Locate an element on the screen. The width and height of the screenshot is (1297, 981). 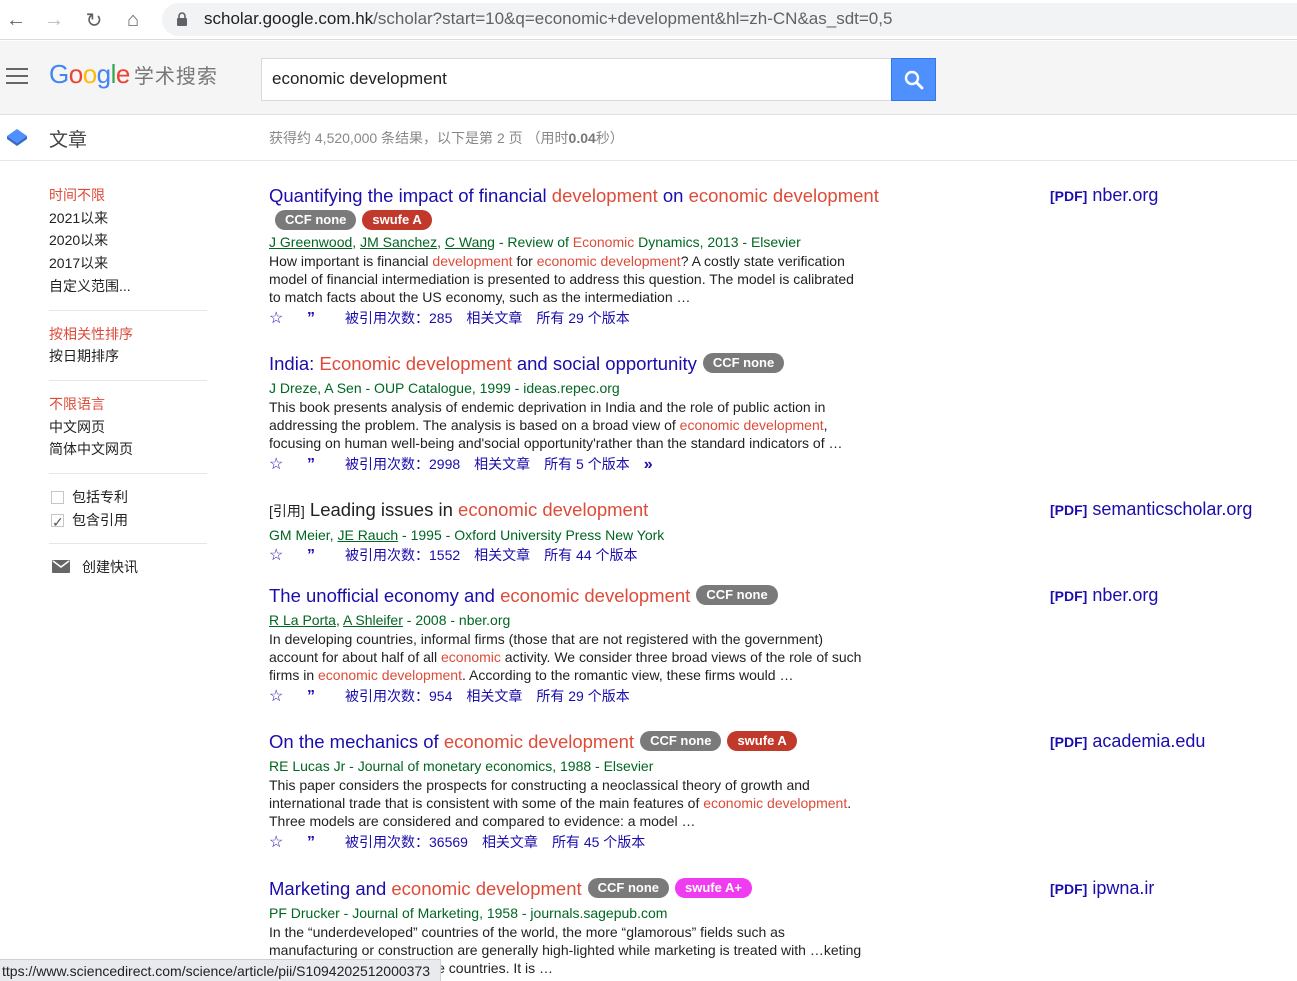
forward-icon: → is located at coordinates (54, 20).